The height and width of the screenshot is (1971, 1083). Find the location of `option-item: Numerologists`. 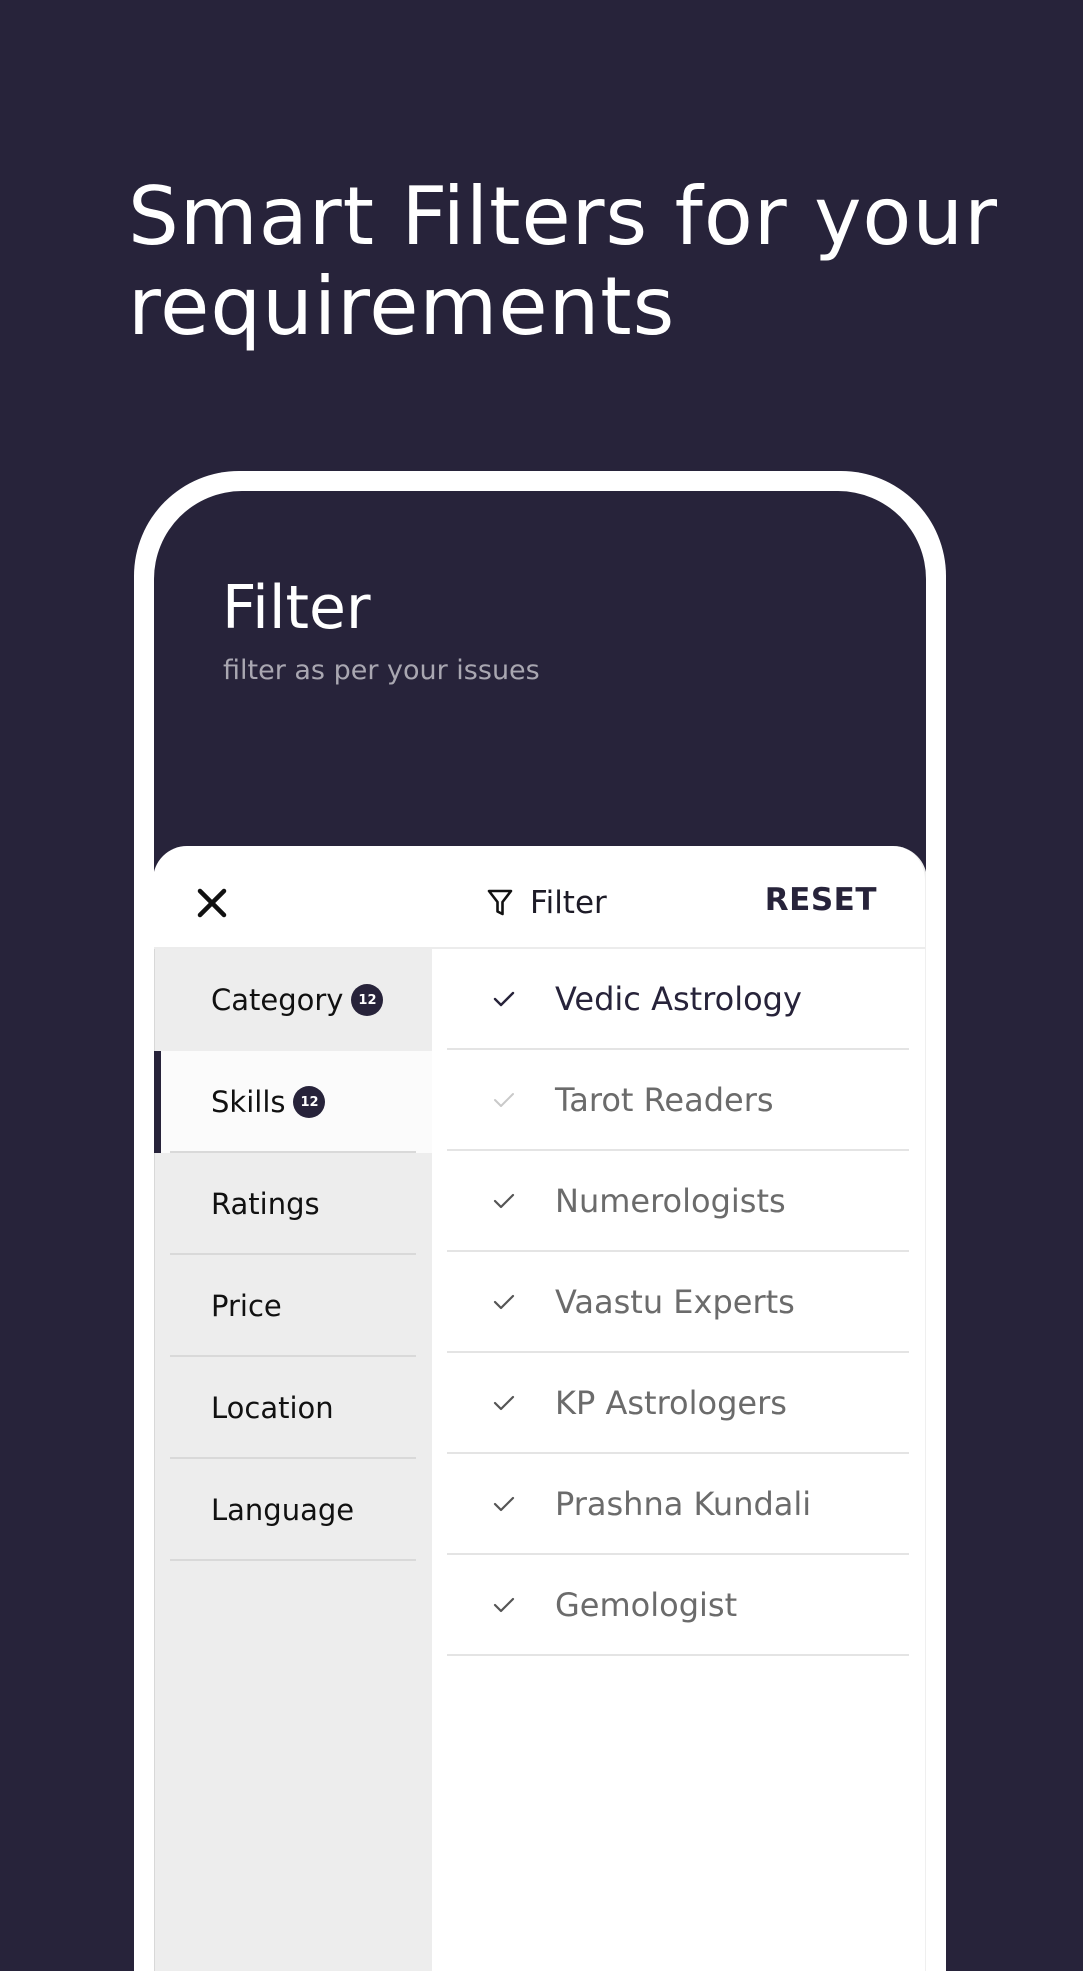

option-item: Numerologists is located at coordinates (678, 1201).